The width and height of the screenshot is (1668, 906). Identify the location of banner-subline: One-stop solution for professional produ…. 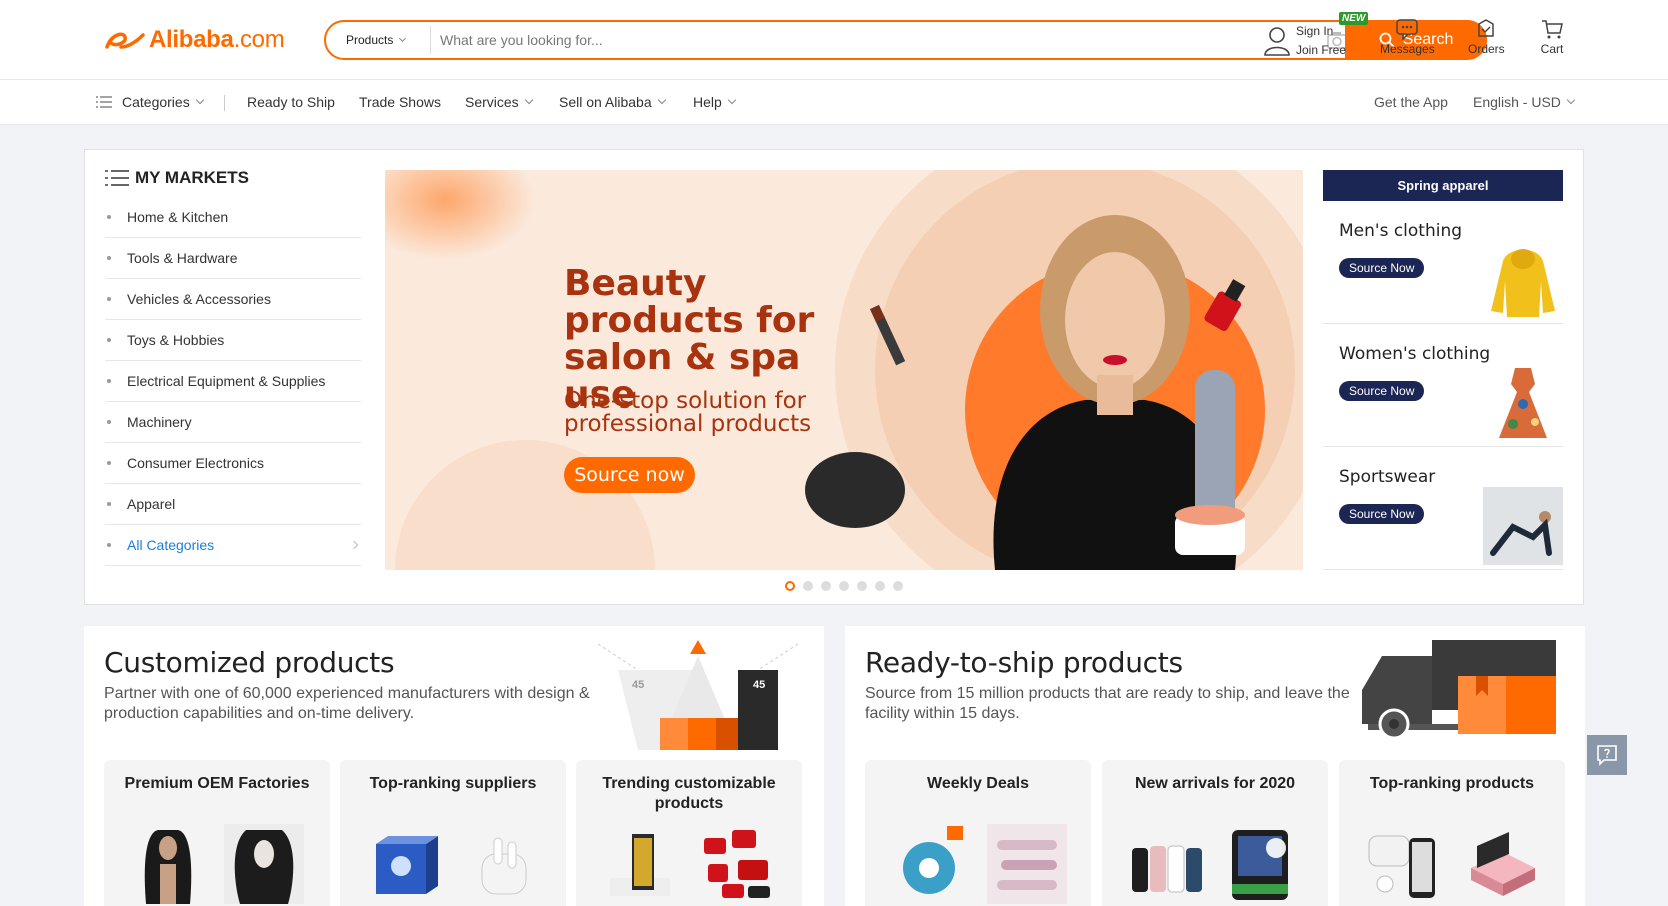
(688, 412).